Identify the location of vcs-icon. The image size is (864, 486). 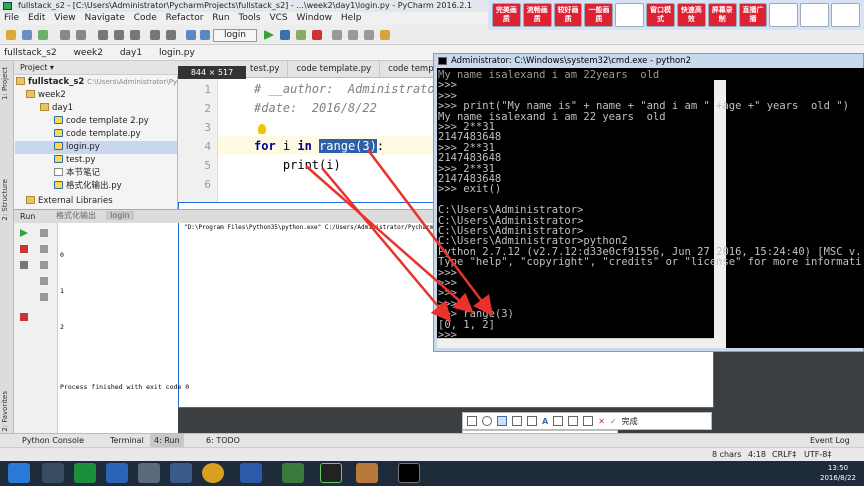
(369, 35).